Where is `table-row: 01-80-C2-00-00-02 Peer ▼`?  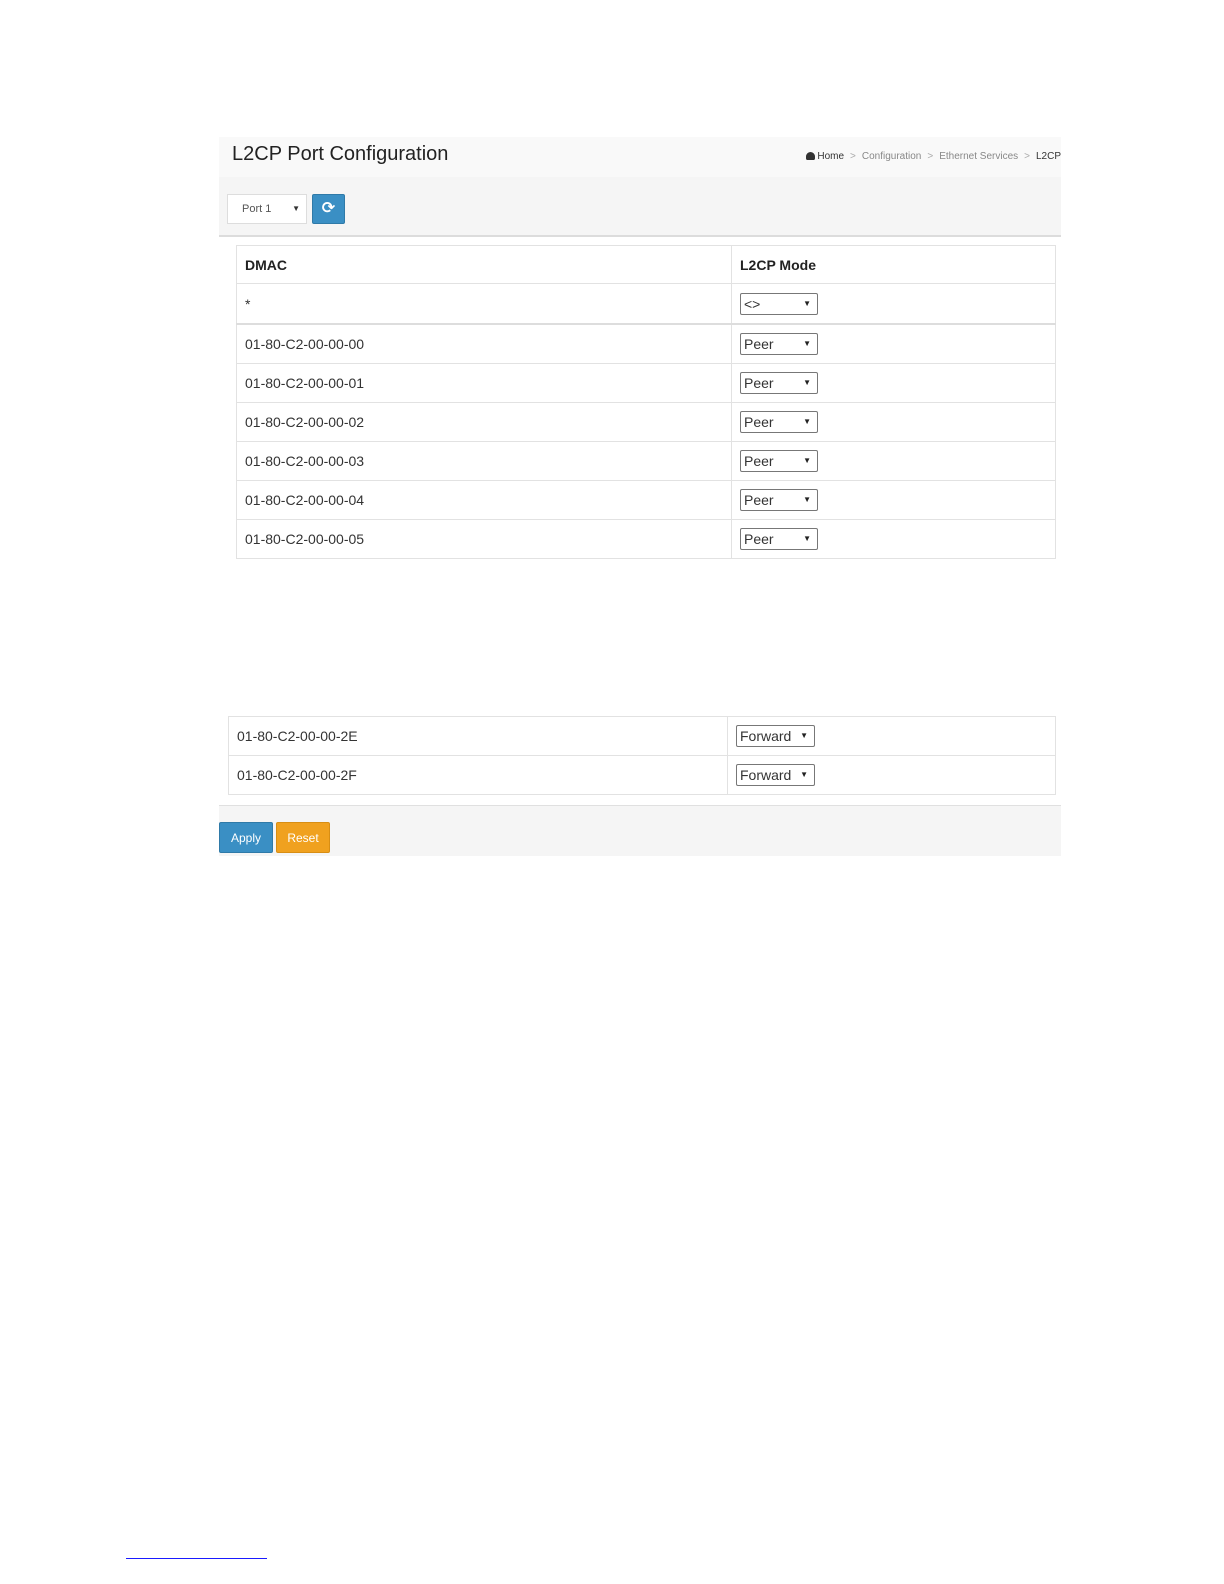
table-row: 01-80-C2-00-00-02 Peer ▼ is located at coordinates (646, 422).